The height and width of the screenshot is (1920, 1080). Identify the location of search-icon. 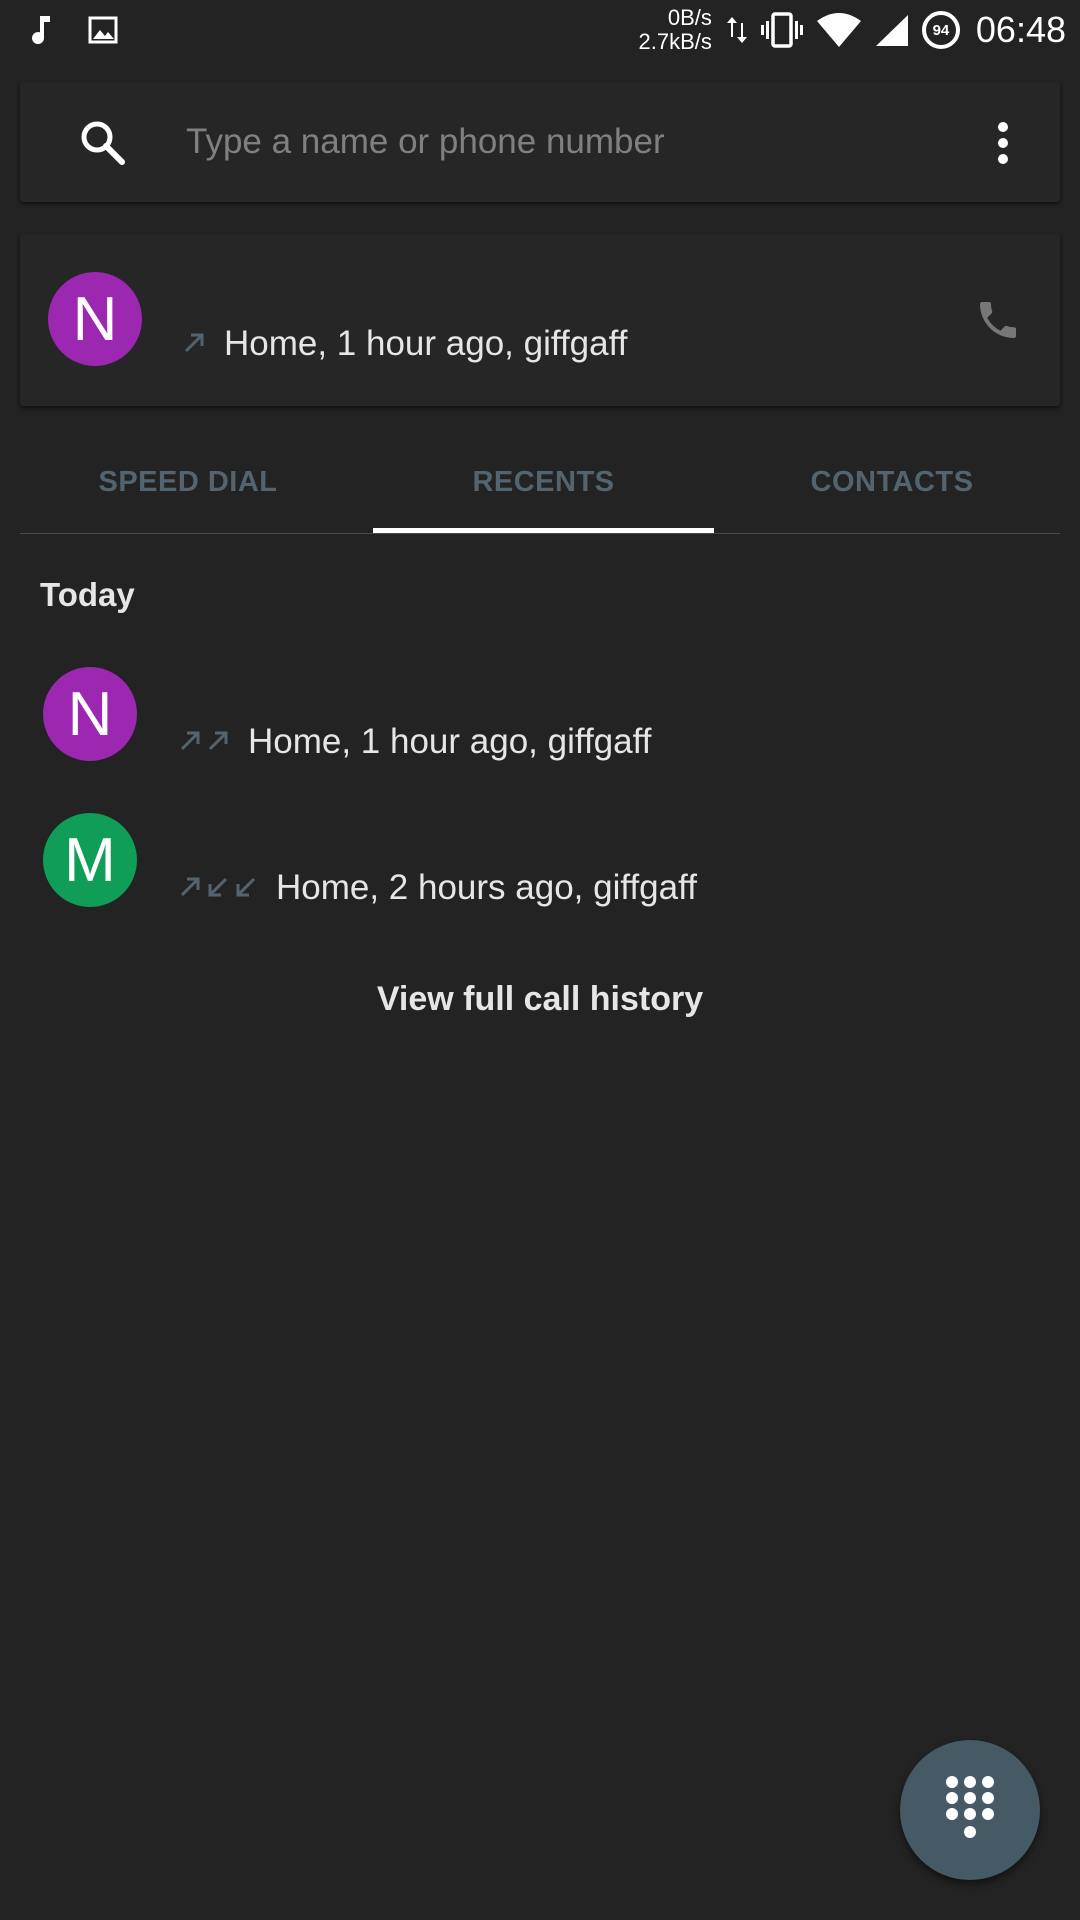
(103, 145).